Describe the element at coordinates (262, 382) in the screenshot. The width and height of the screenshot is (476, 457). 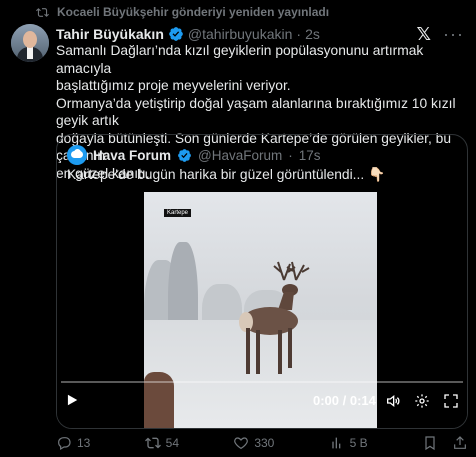
I see `video-progress-bar` at that location.